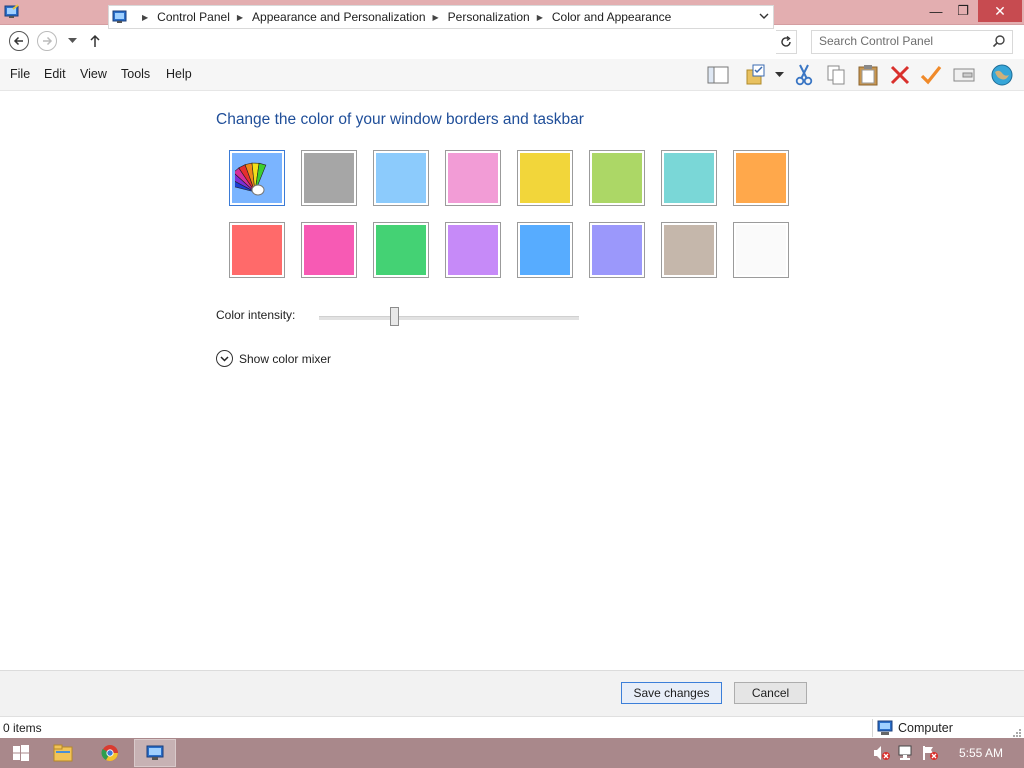  I want to click on up-arrow-icon, so click(95, 40).